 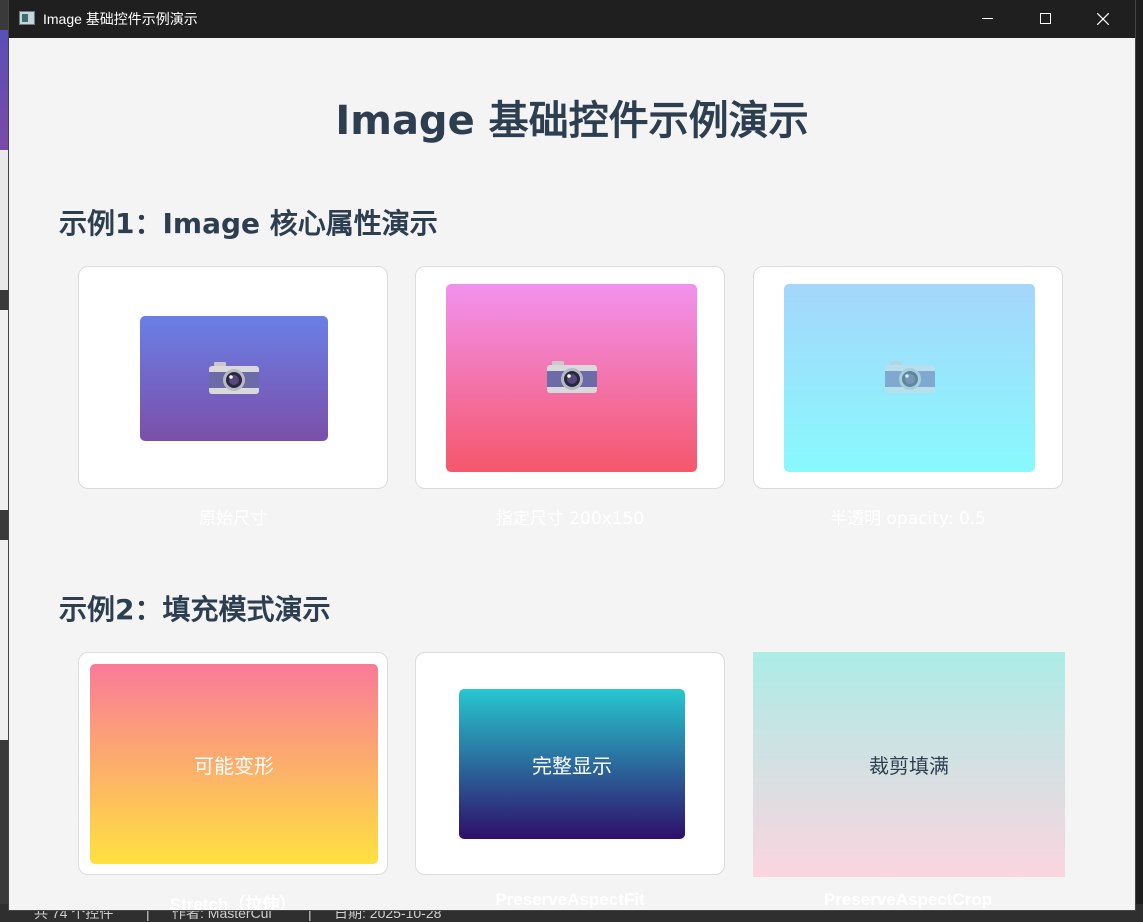 I want to click on image-label-stretch: 可能变形, so click(x=234, y=765).